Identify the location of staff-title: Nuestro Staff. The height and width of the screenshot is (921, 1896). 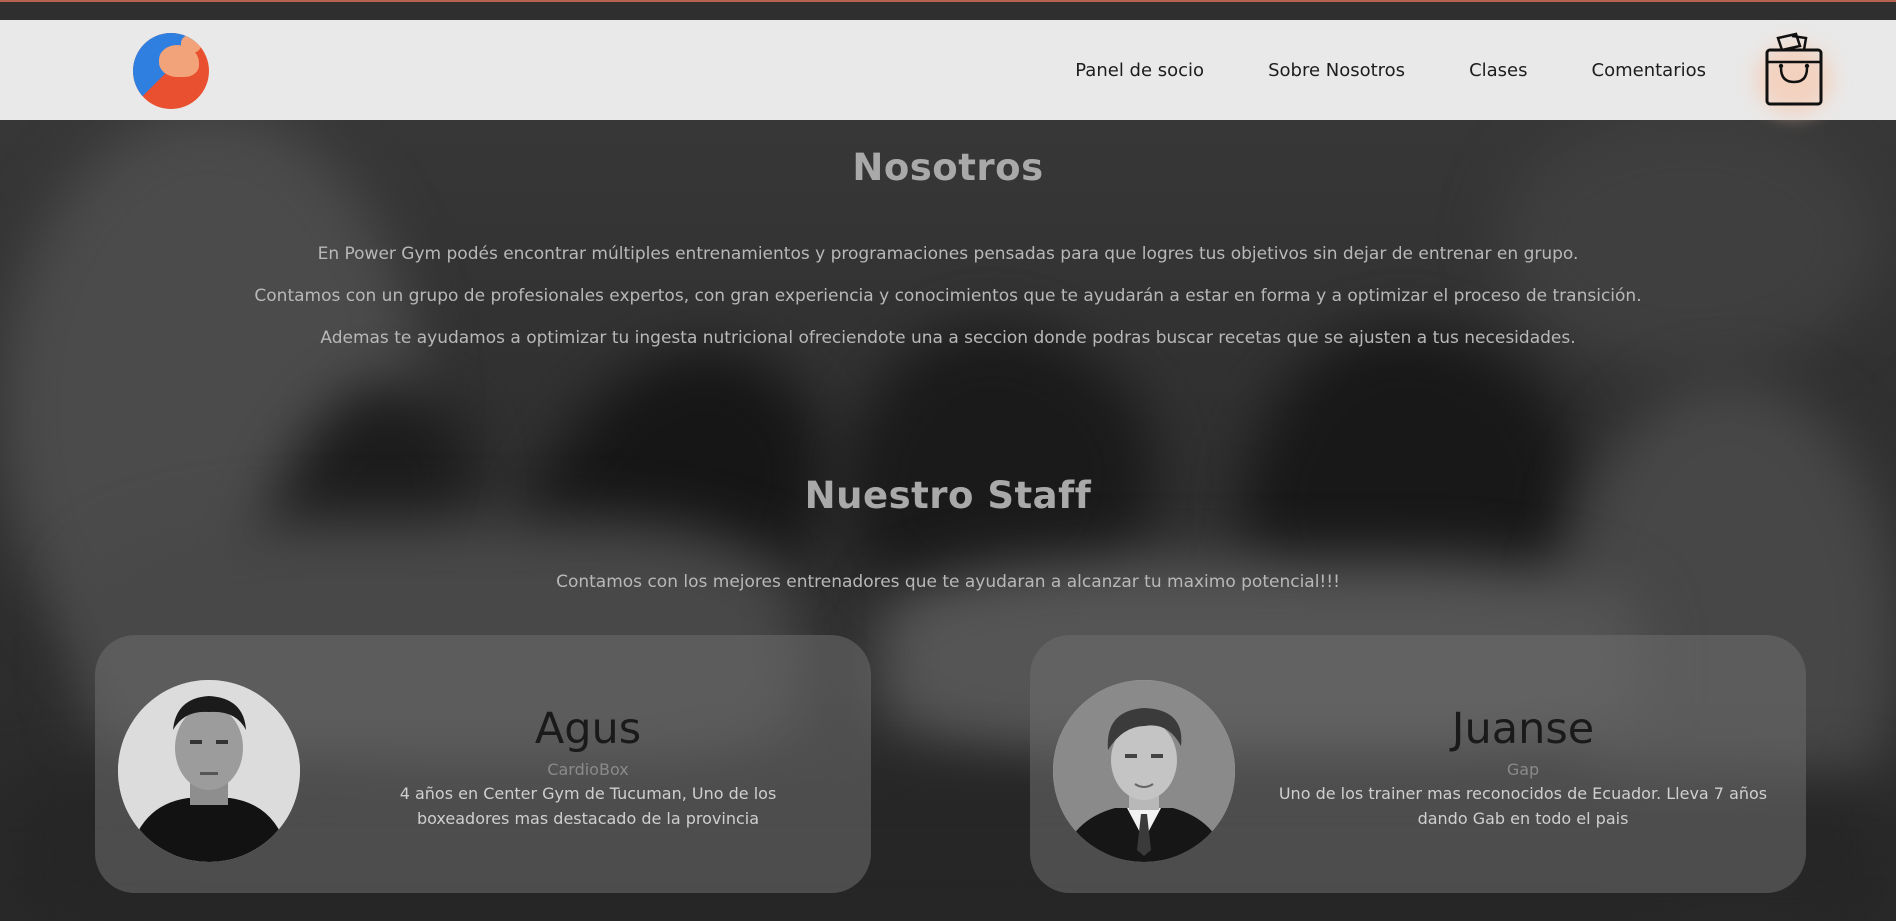
(948, 495).